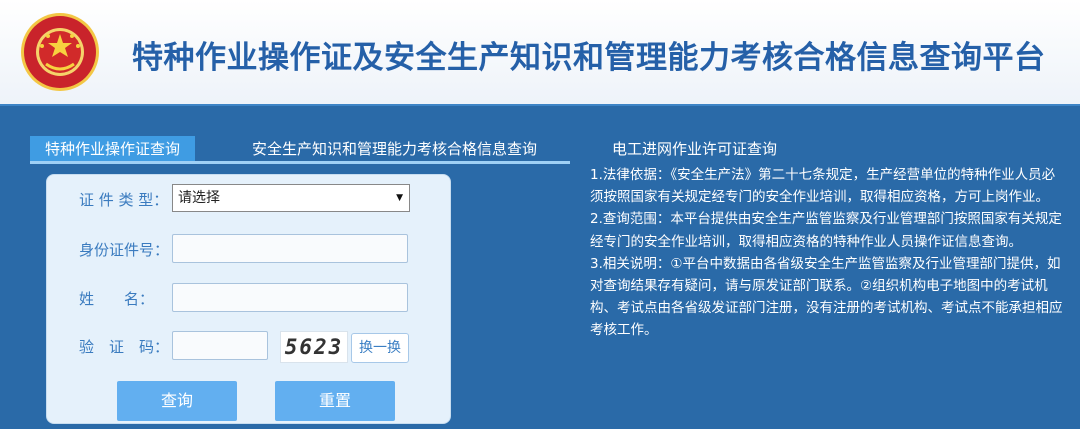 The width and height of the screenshot is (1080, 429). Describe the element at coordinates (124, 347) in the screenshot. I see `captcha-label: 验 证 码：` at that location.